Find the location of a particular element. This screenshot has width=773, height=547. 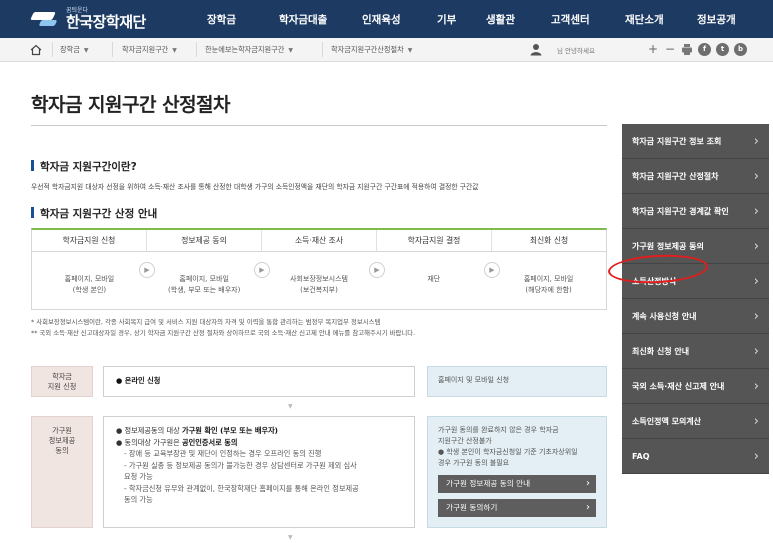

user-icon is located at coordinates (536, 50).